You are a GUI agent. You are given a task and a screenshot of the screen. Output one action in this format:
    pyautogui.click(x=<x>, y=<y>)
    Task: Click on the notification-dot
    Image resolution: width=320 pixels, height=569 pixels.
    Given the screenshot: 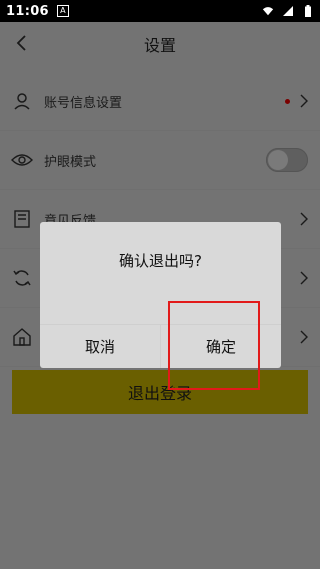 What is the action you would take?
    pyautogui.click(x=287, y=101)
    